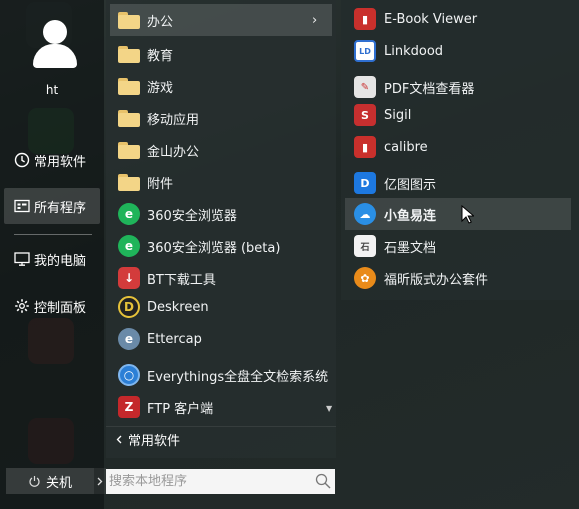 The width and height of the screenshot is (579, 509). Describe the element at coordinates (60, 308) in the screenshot. I see `sidebar-item-label: 控制面板` at that location.